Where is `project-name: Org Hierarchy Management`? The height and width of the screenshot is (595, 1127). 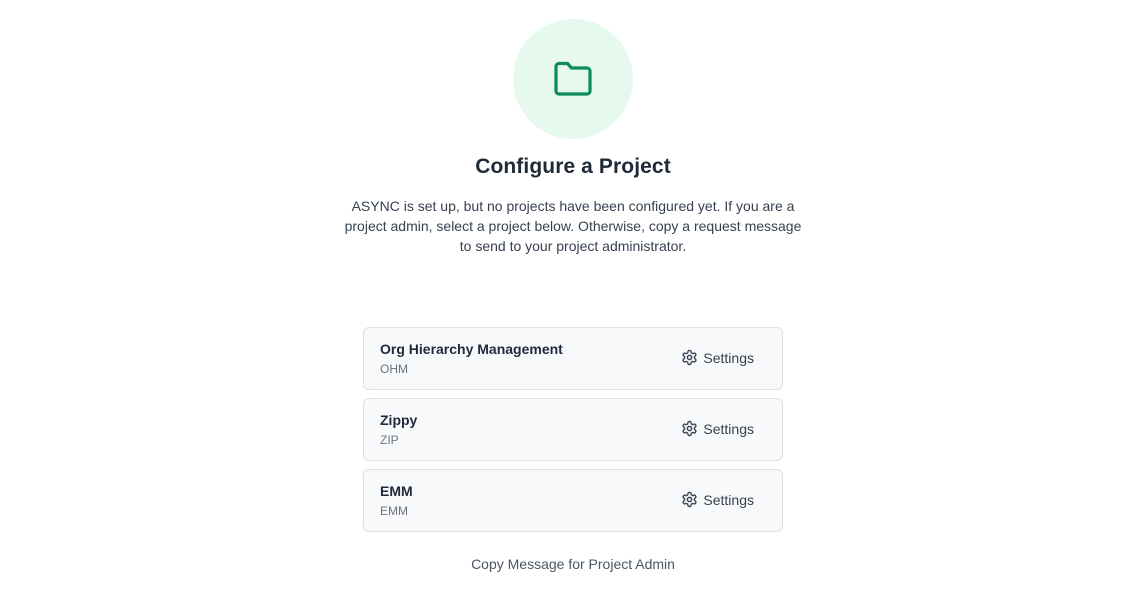 project-name: Org Hierarchy Management is located at coordinates (471, 349).